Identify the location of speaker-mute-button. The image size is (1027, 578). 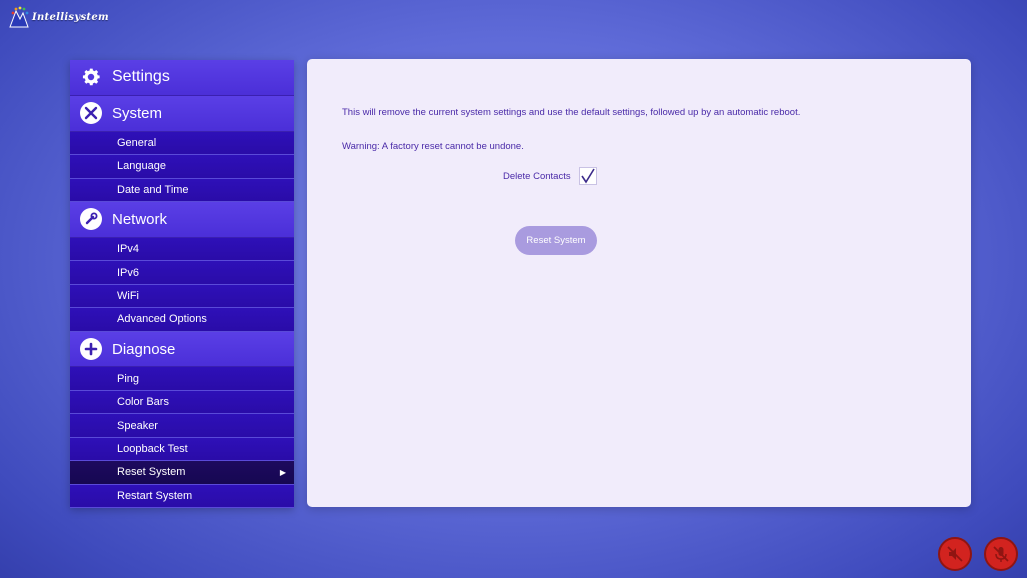
(955, 554).